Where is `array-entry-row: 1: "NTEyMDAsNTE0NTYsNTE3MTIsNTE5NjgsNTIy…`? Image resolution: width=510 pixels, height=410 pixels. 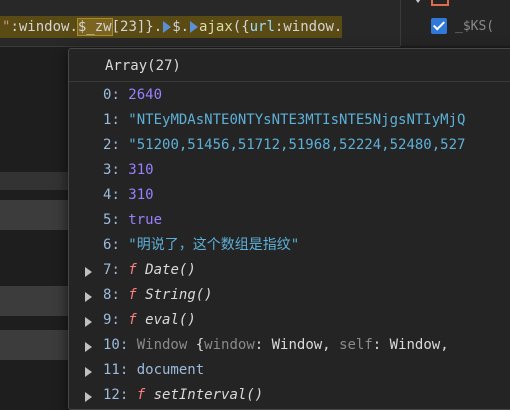 array-entry-row: 1: "NTEyMDAsNTE0NTYsNTE3MTIsNTE5NjgsNTIy… is located at coordinates (289, 120).